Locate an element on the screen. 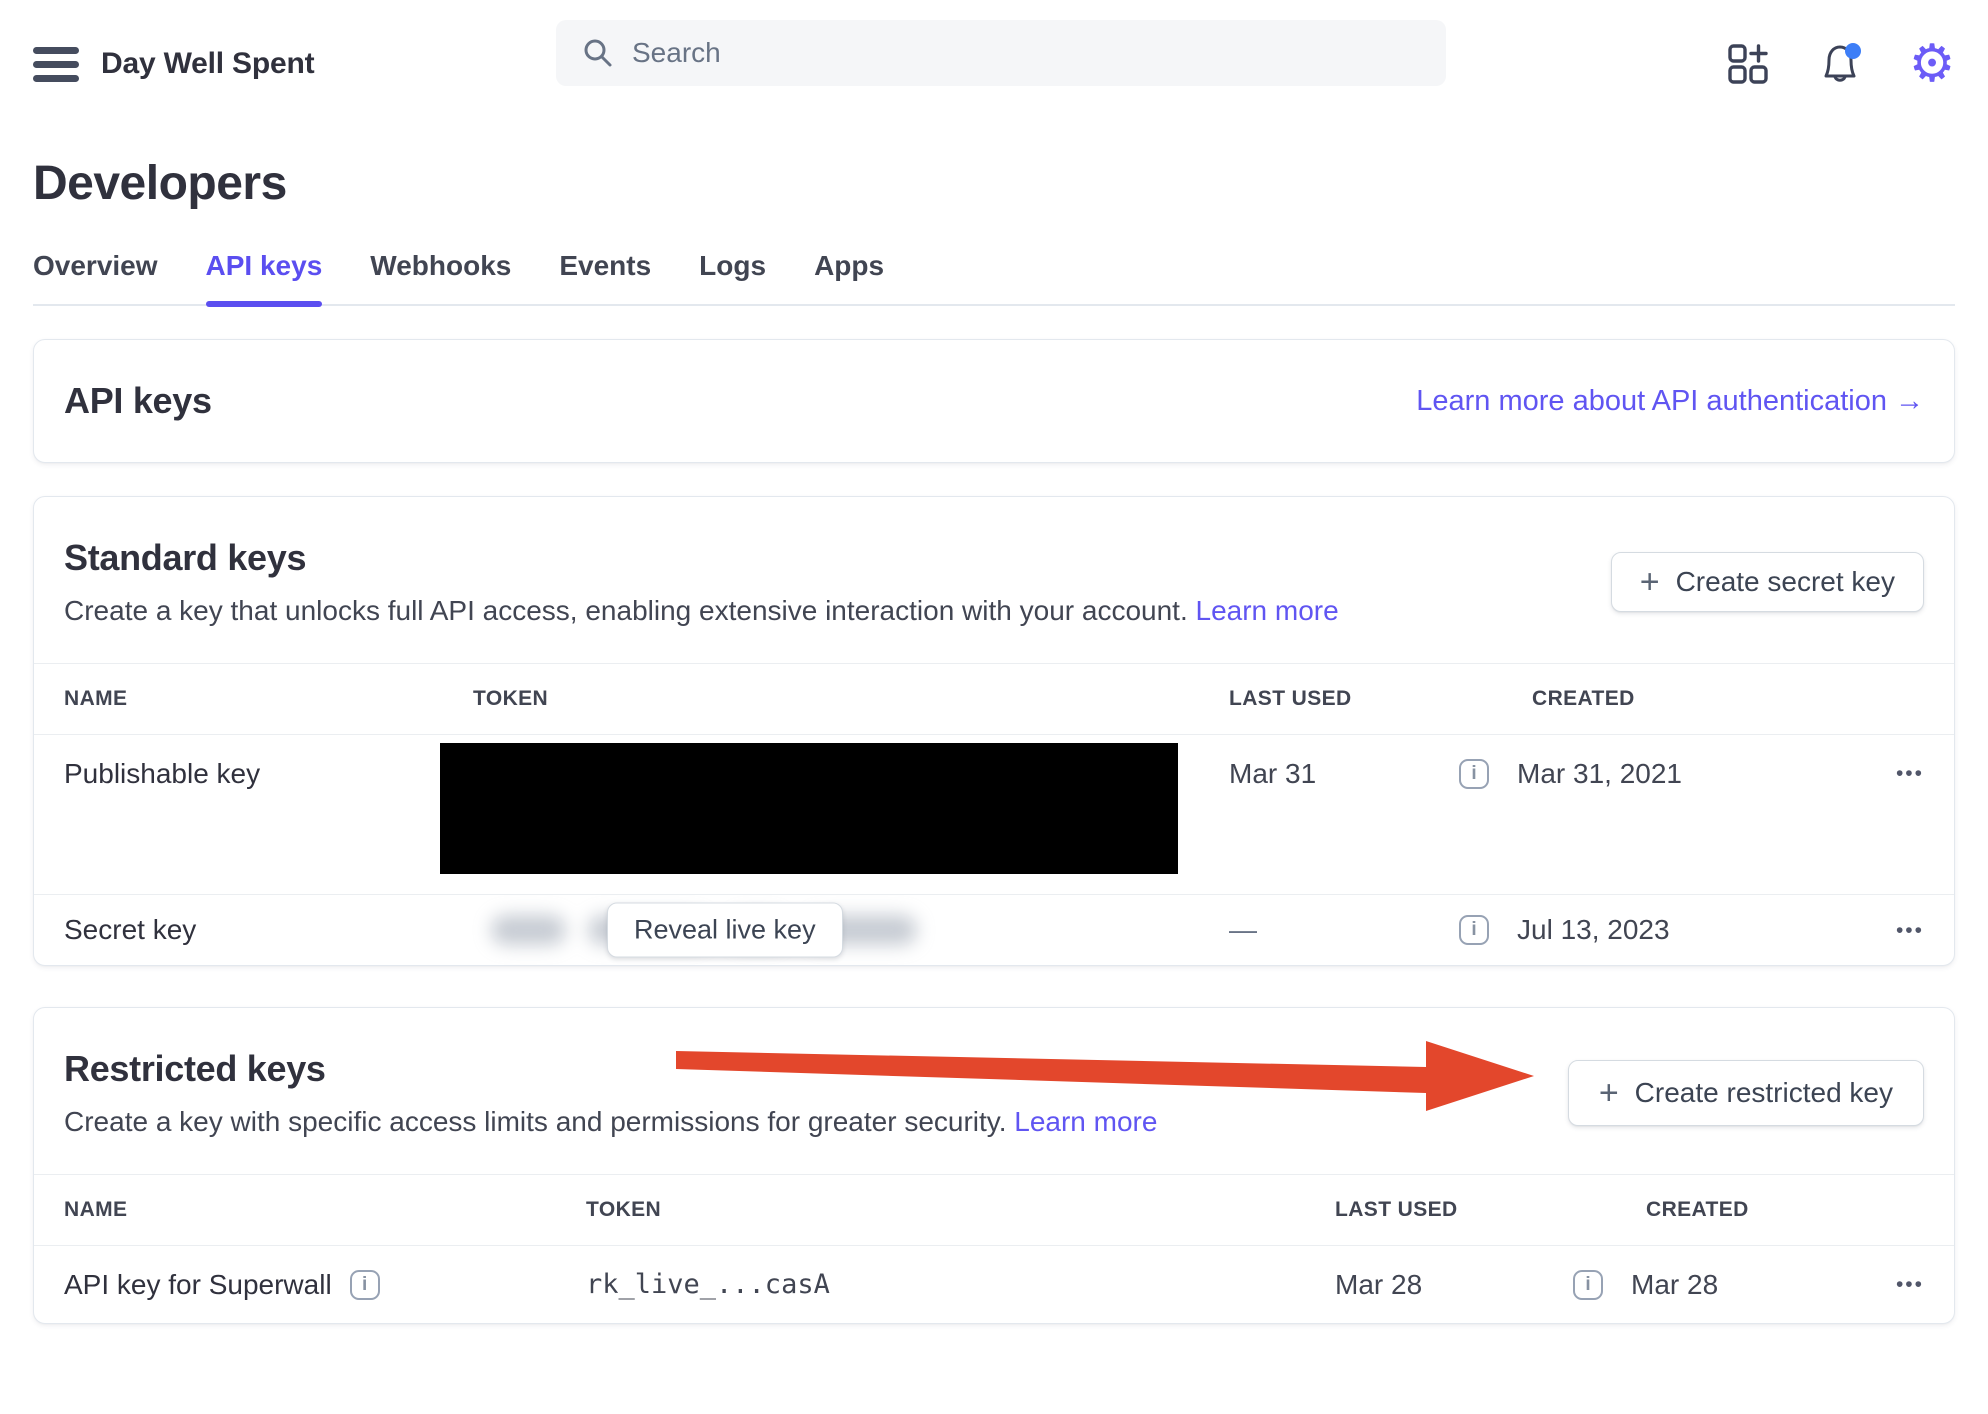 This screenshot has height=1414, width=1988. created-value: Mar 31, 2021 is located at coordinates (1599, 773).